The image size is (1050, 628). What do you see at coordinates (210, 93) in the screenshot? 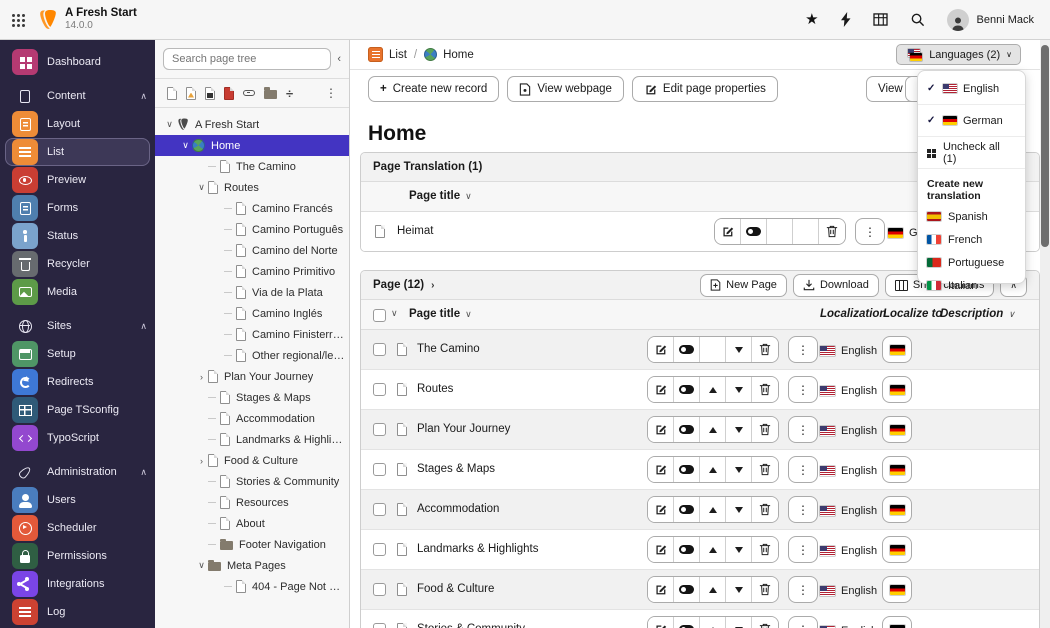
I see `new-shortcut-drag-icon` at bounding box center [210, 93].